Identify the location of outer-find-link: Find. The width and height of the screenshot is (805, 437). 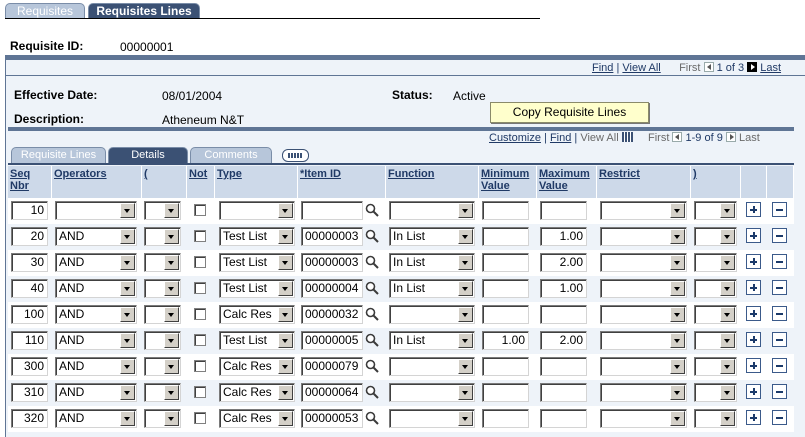
(602, 68).